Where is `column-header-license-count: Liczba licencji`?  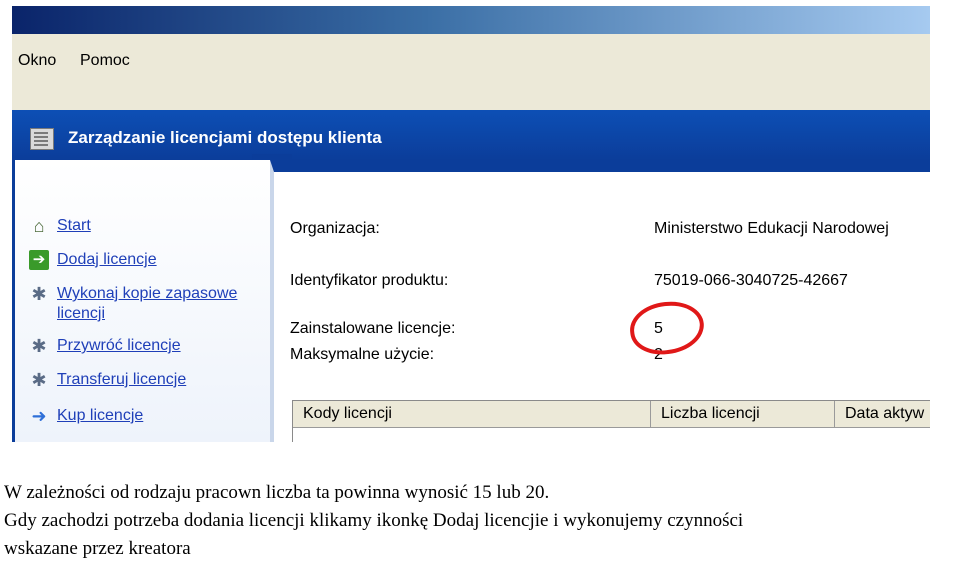
column-header-license-count: Liczba licencji is located at coordinates (743, 414).